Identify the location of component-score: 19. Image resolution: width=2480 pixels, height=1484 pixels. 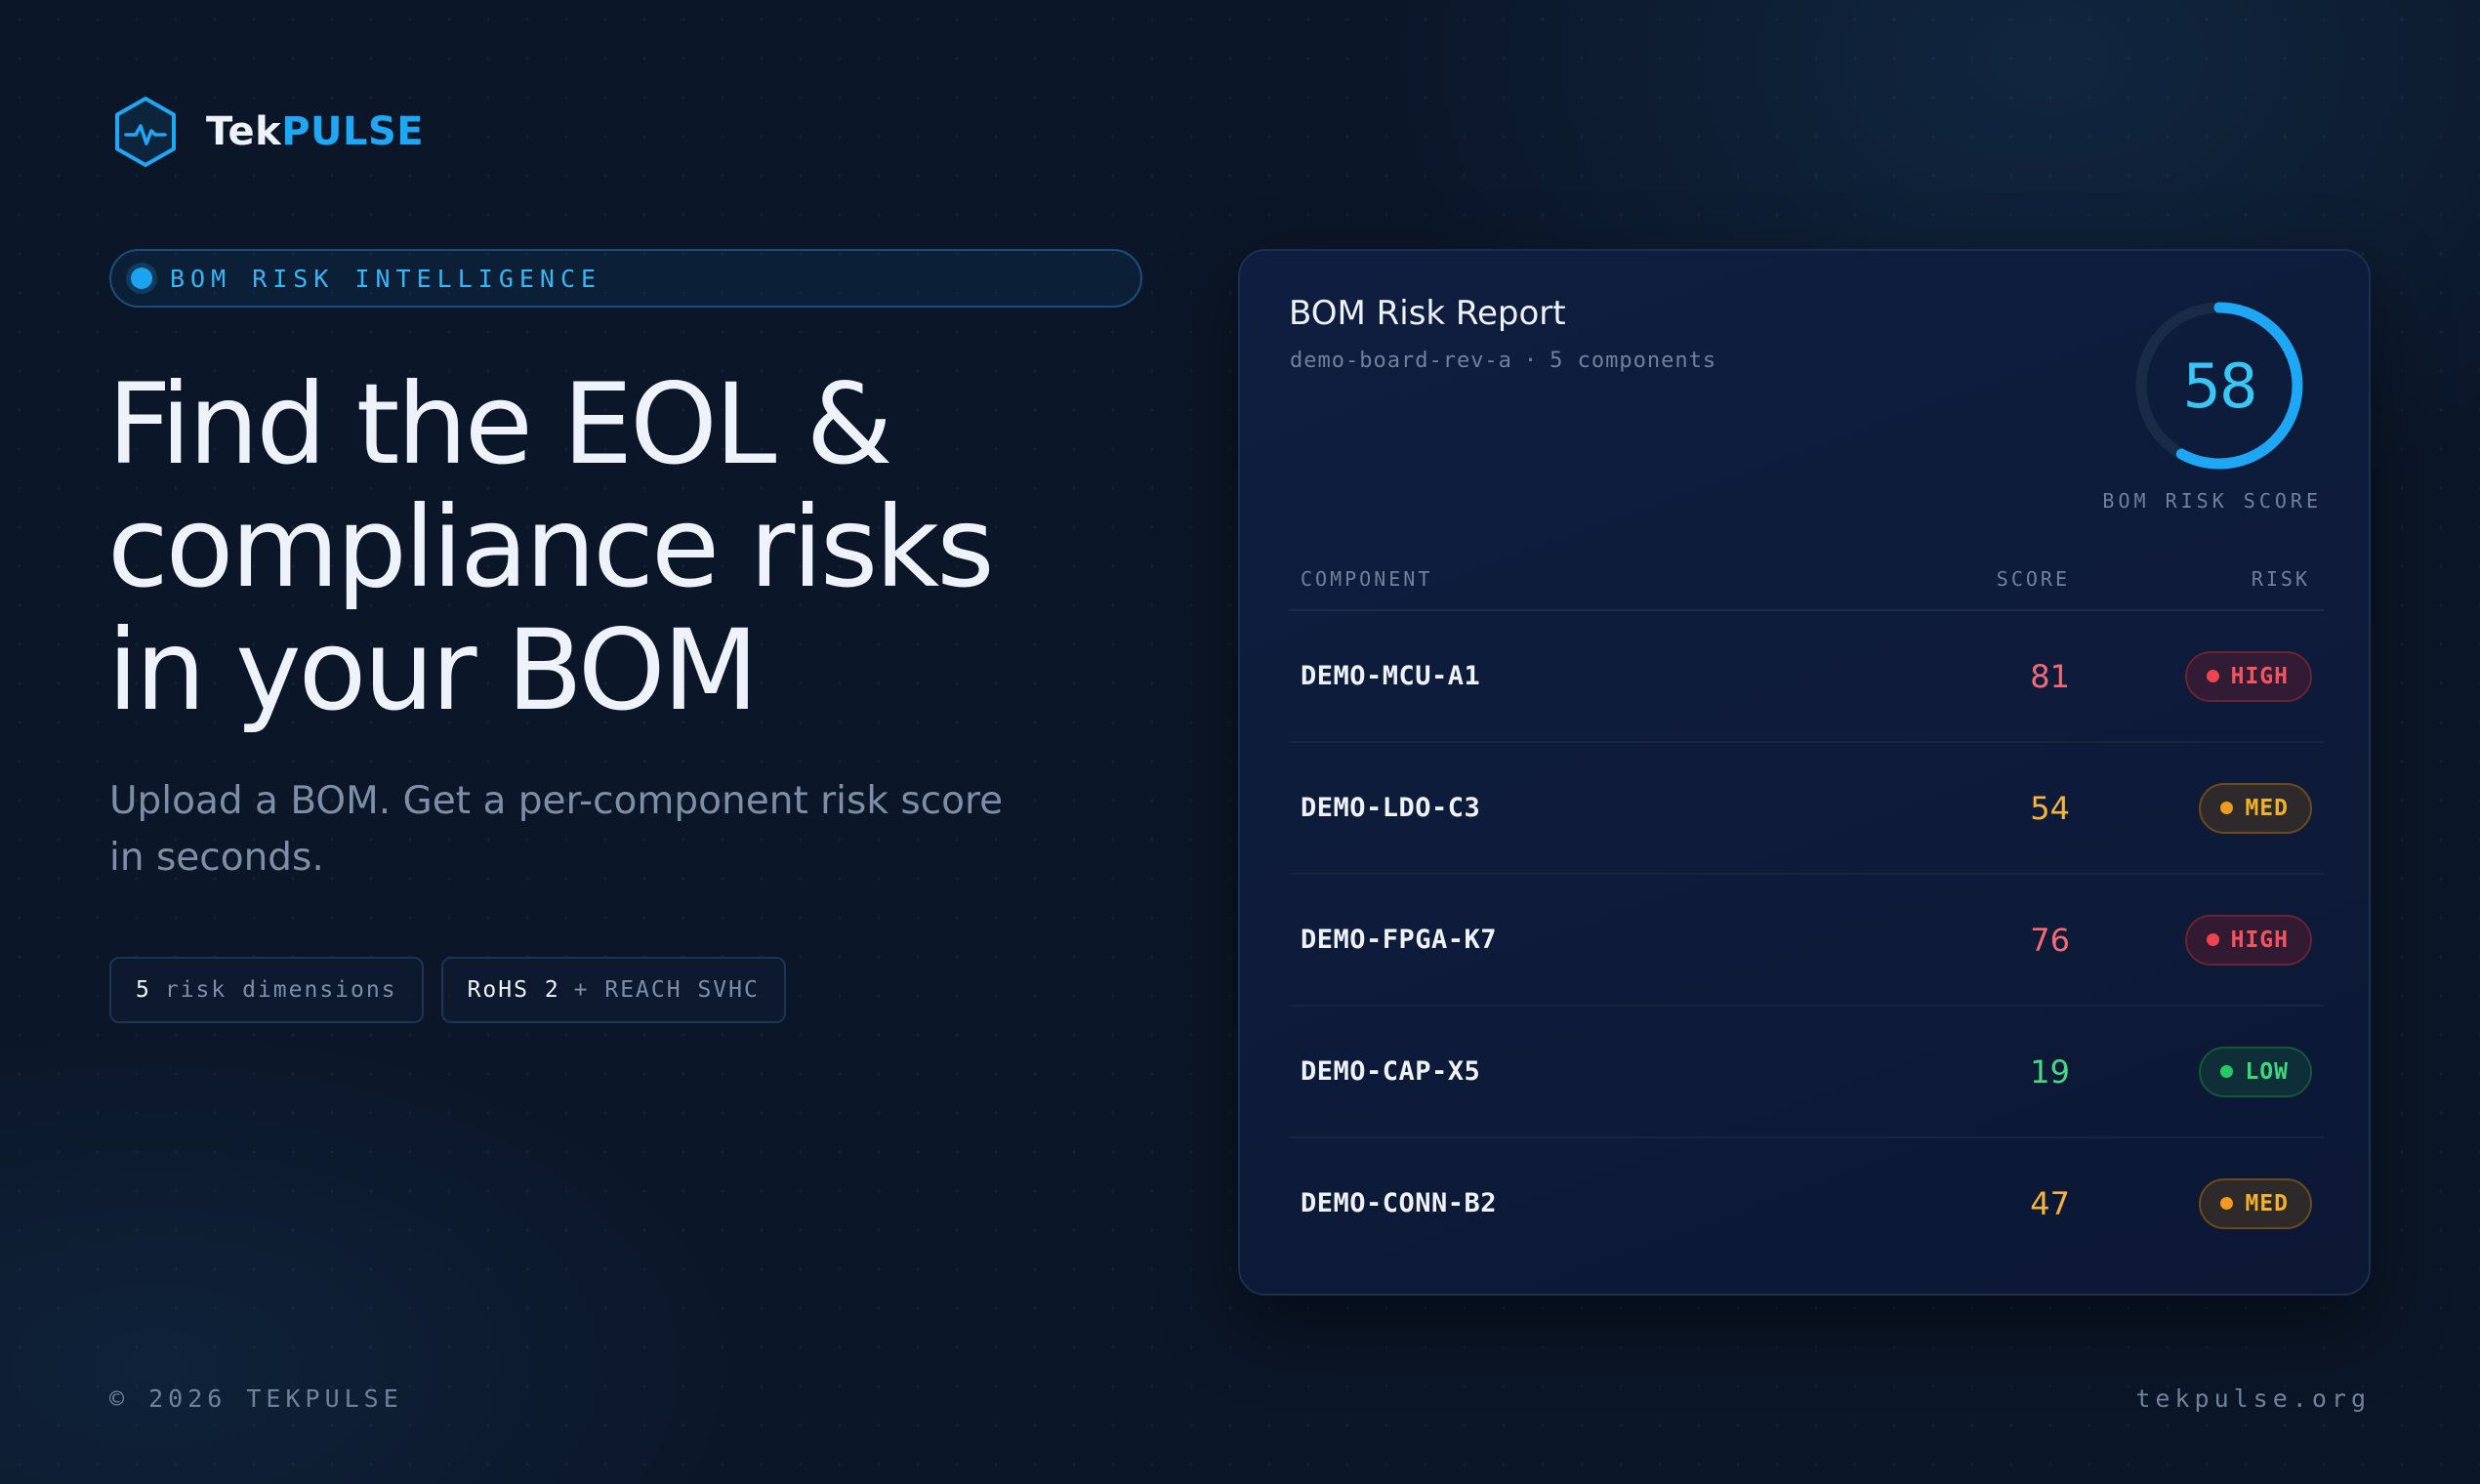
(2050, 1072).